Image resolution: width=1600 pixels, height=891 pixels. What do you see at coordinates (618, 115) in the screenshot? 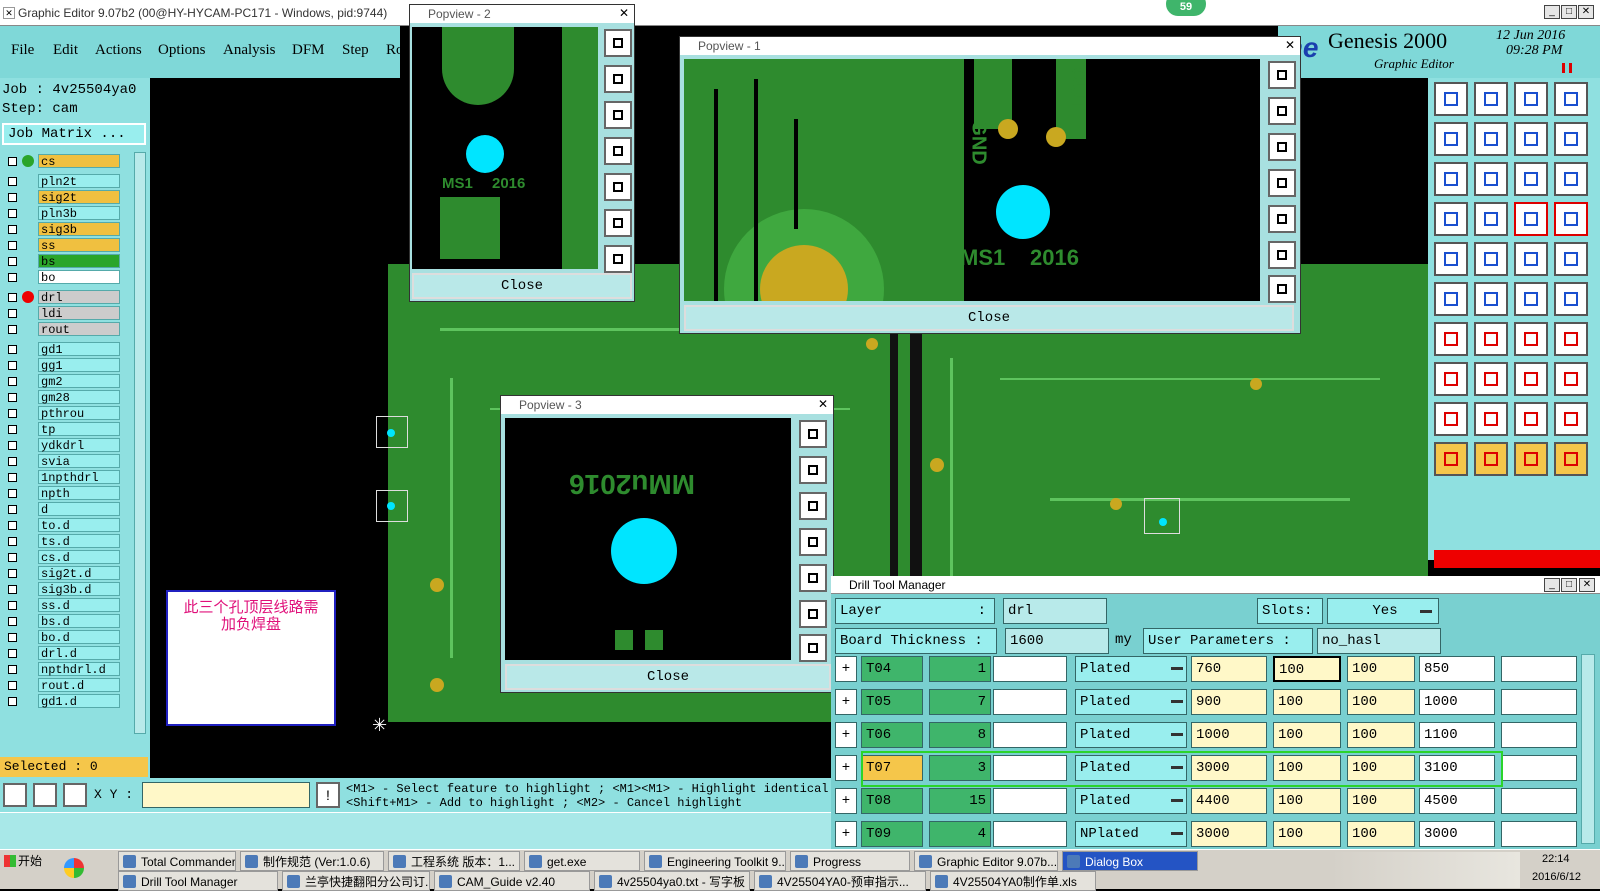
I see `zoom-out-icon` at bounding box center [618, 115].